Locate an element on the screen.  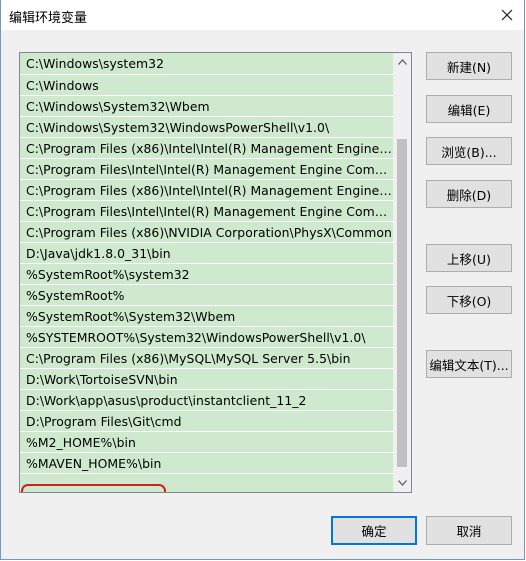
path-list-item: %SystemRoot%\system32 is located at coordinates (206, 274).